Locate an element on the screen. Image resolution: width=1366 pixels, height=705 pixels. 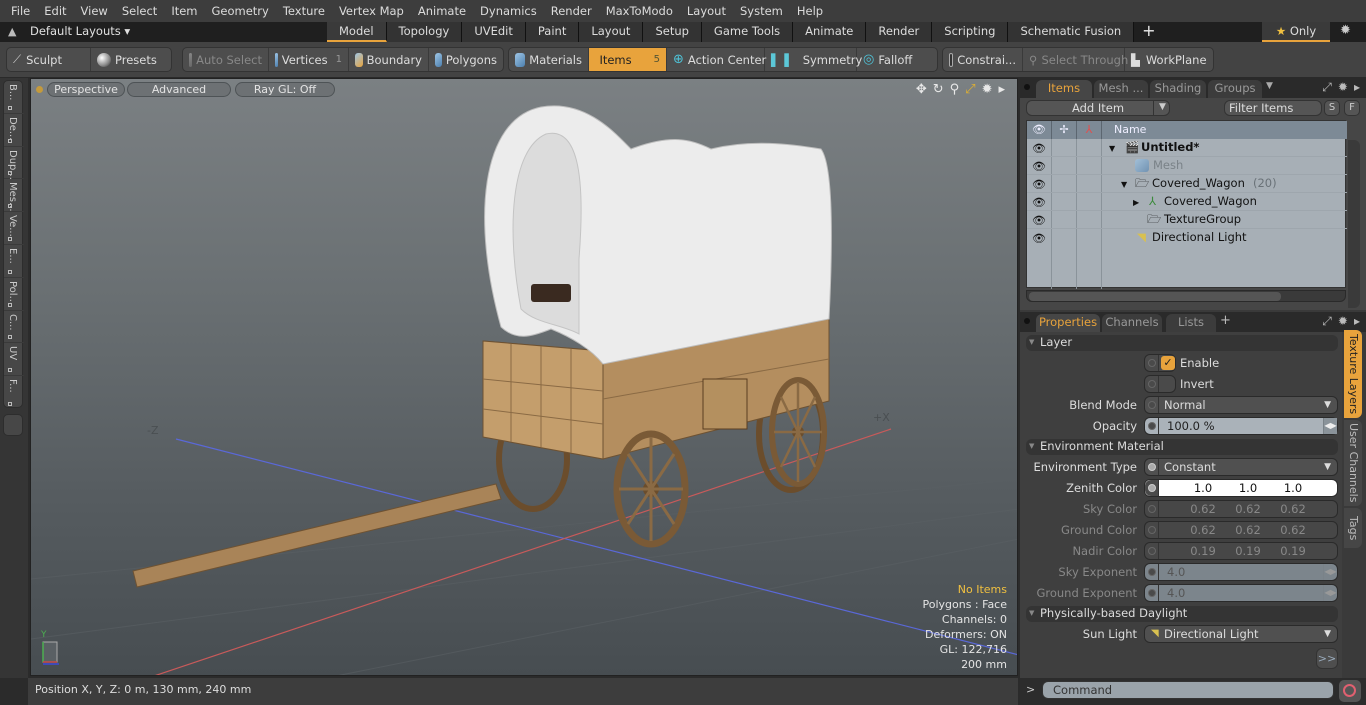
section-layer: Layer is located at coordinates (1182, 343).